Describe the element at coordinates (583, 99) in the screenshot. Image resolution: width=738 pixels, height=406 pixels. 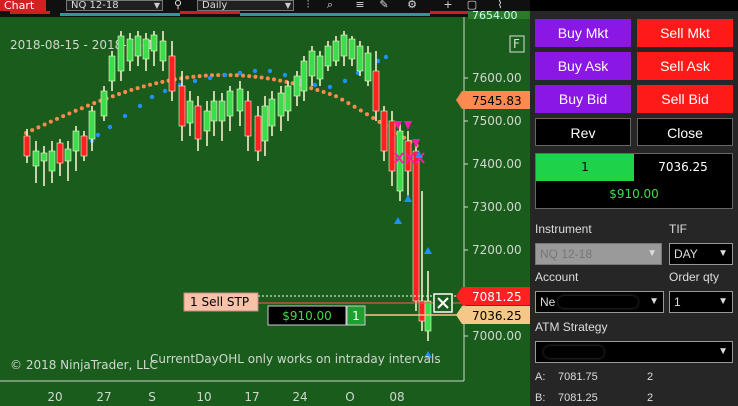
I see `buy-bid-button: Buy Bid` at that location.